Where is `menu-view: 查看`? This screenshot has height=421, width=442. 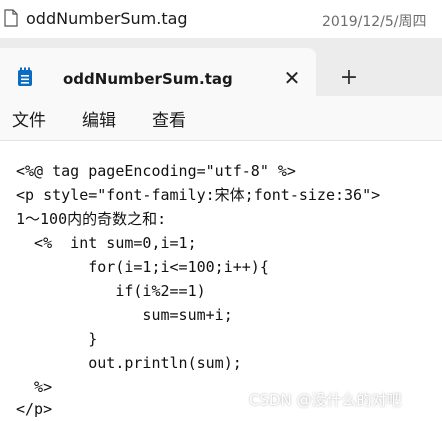 menu-view: 查看 is located at coordinates (169, 118).